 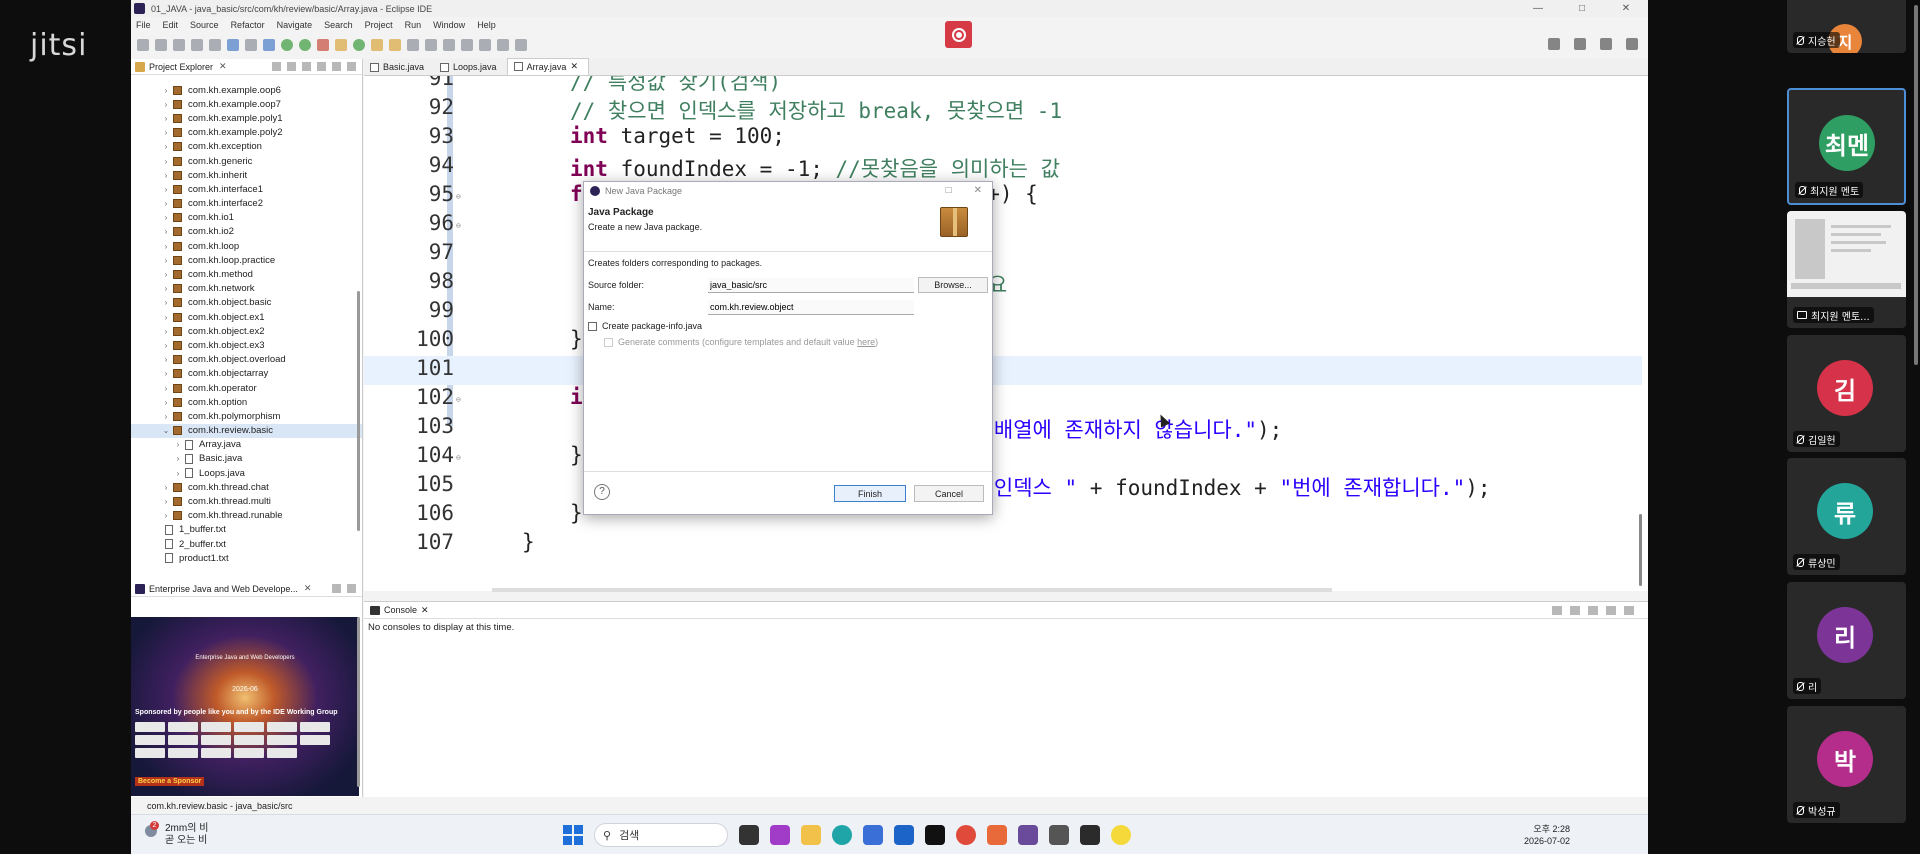 What do you see at coordinates (246, 459) in the screenshot?
I see `file-item: › Basic.java` at bounding box center [246, 459].